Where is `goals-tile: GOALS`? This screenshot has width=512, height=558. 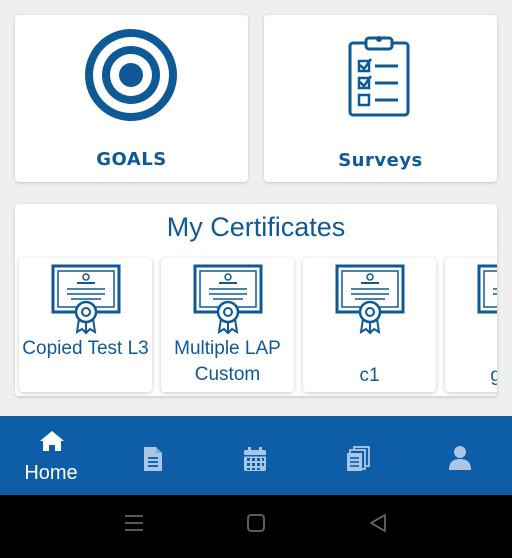
goals-tile: GOALS is located at coordinates (131, 98).